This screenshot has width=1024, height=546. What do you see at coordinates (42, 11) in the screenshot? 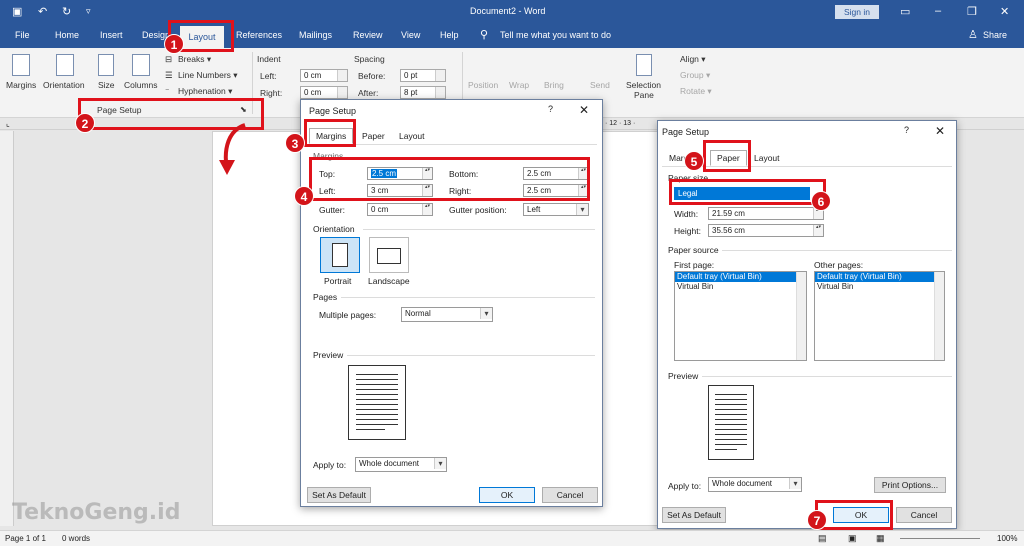
I see `undo-icon: ↶` at bounding box center [42, 11].